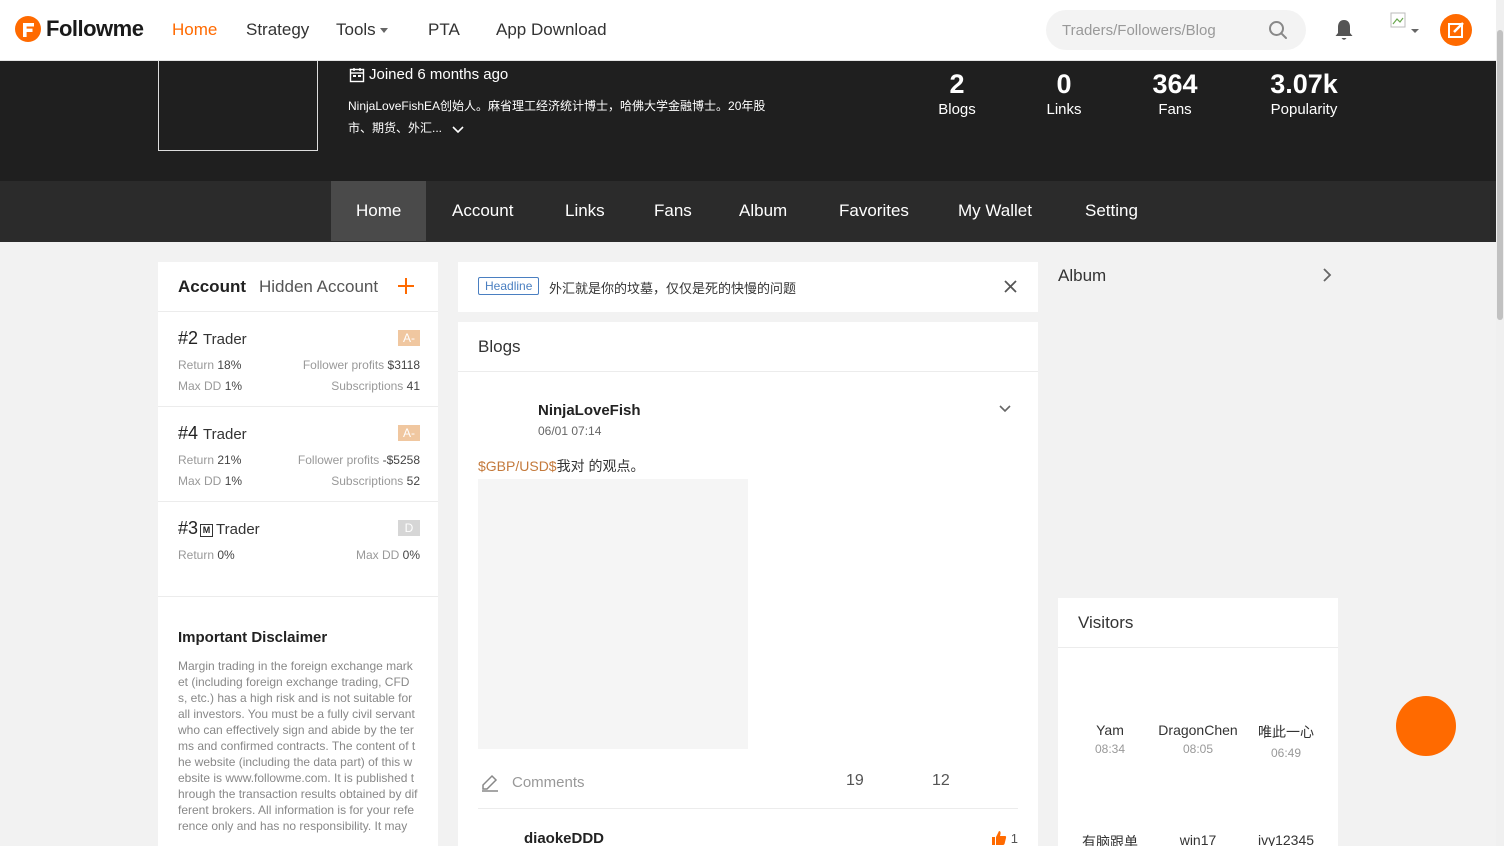  I want to click on visitor-name: DragonChen, so click(1198, 730).